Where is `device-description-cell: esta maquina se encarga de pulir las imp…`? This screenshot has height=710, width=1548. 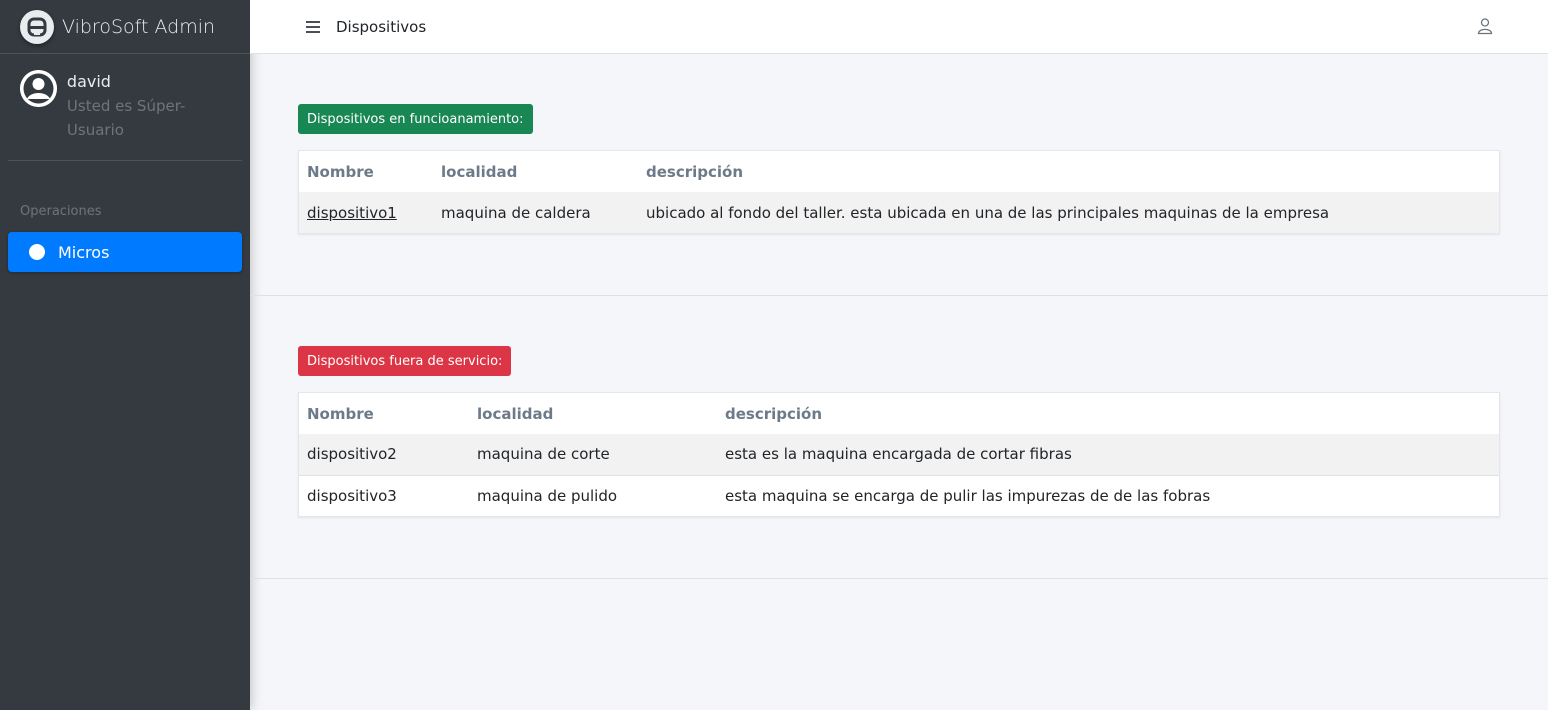 device-description-cell: esta maquina se encarga de pulir las imp… is located at coordinates (1108, 495).